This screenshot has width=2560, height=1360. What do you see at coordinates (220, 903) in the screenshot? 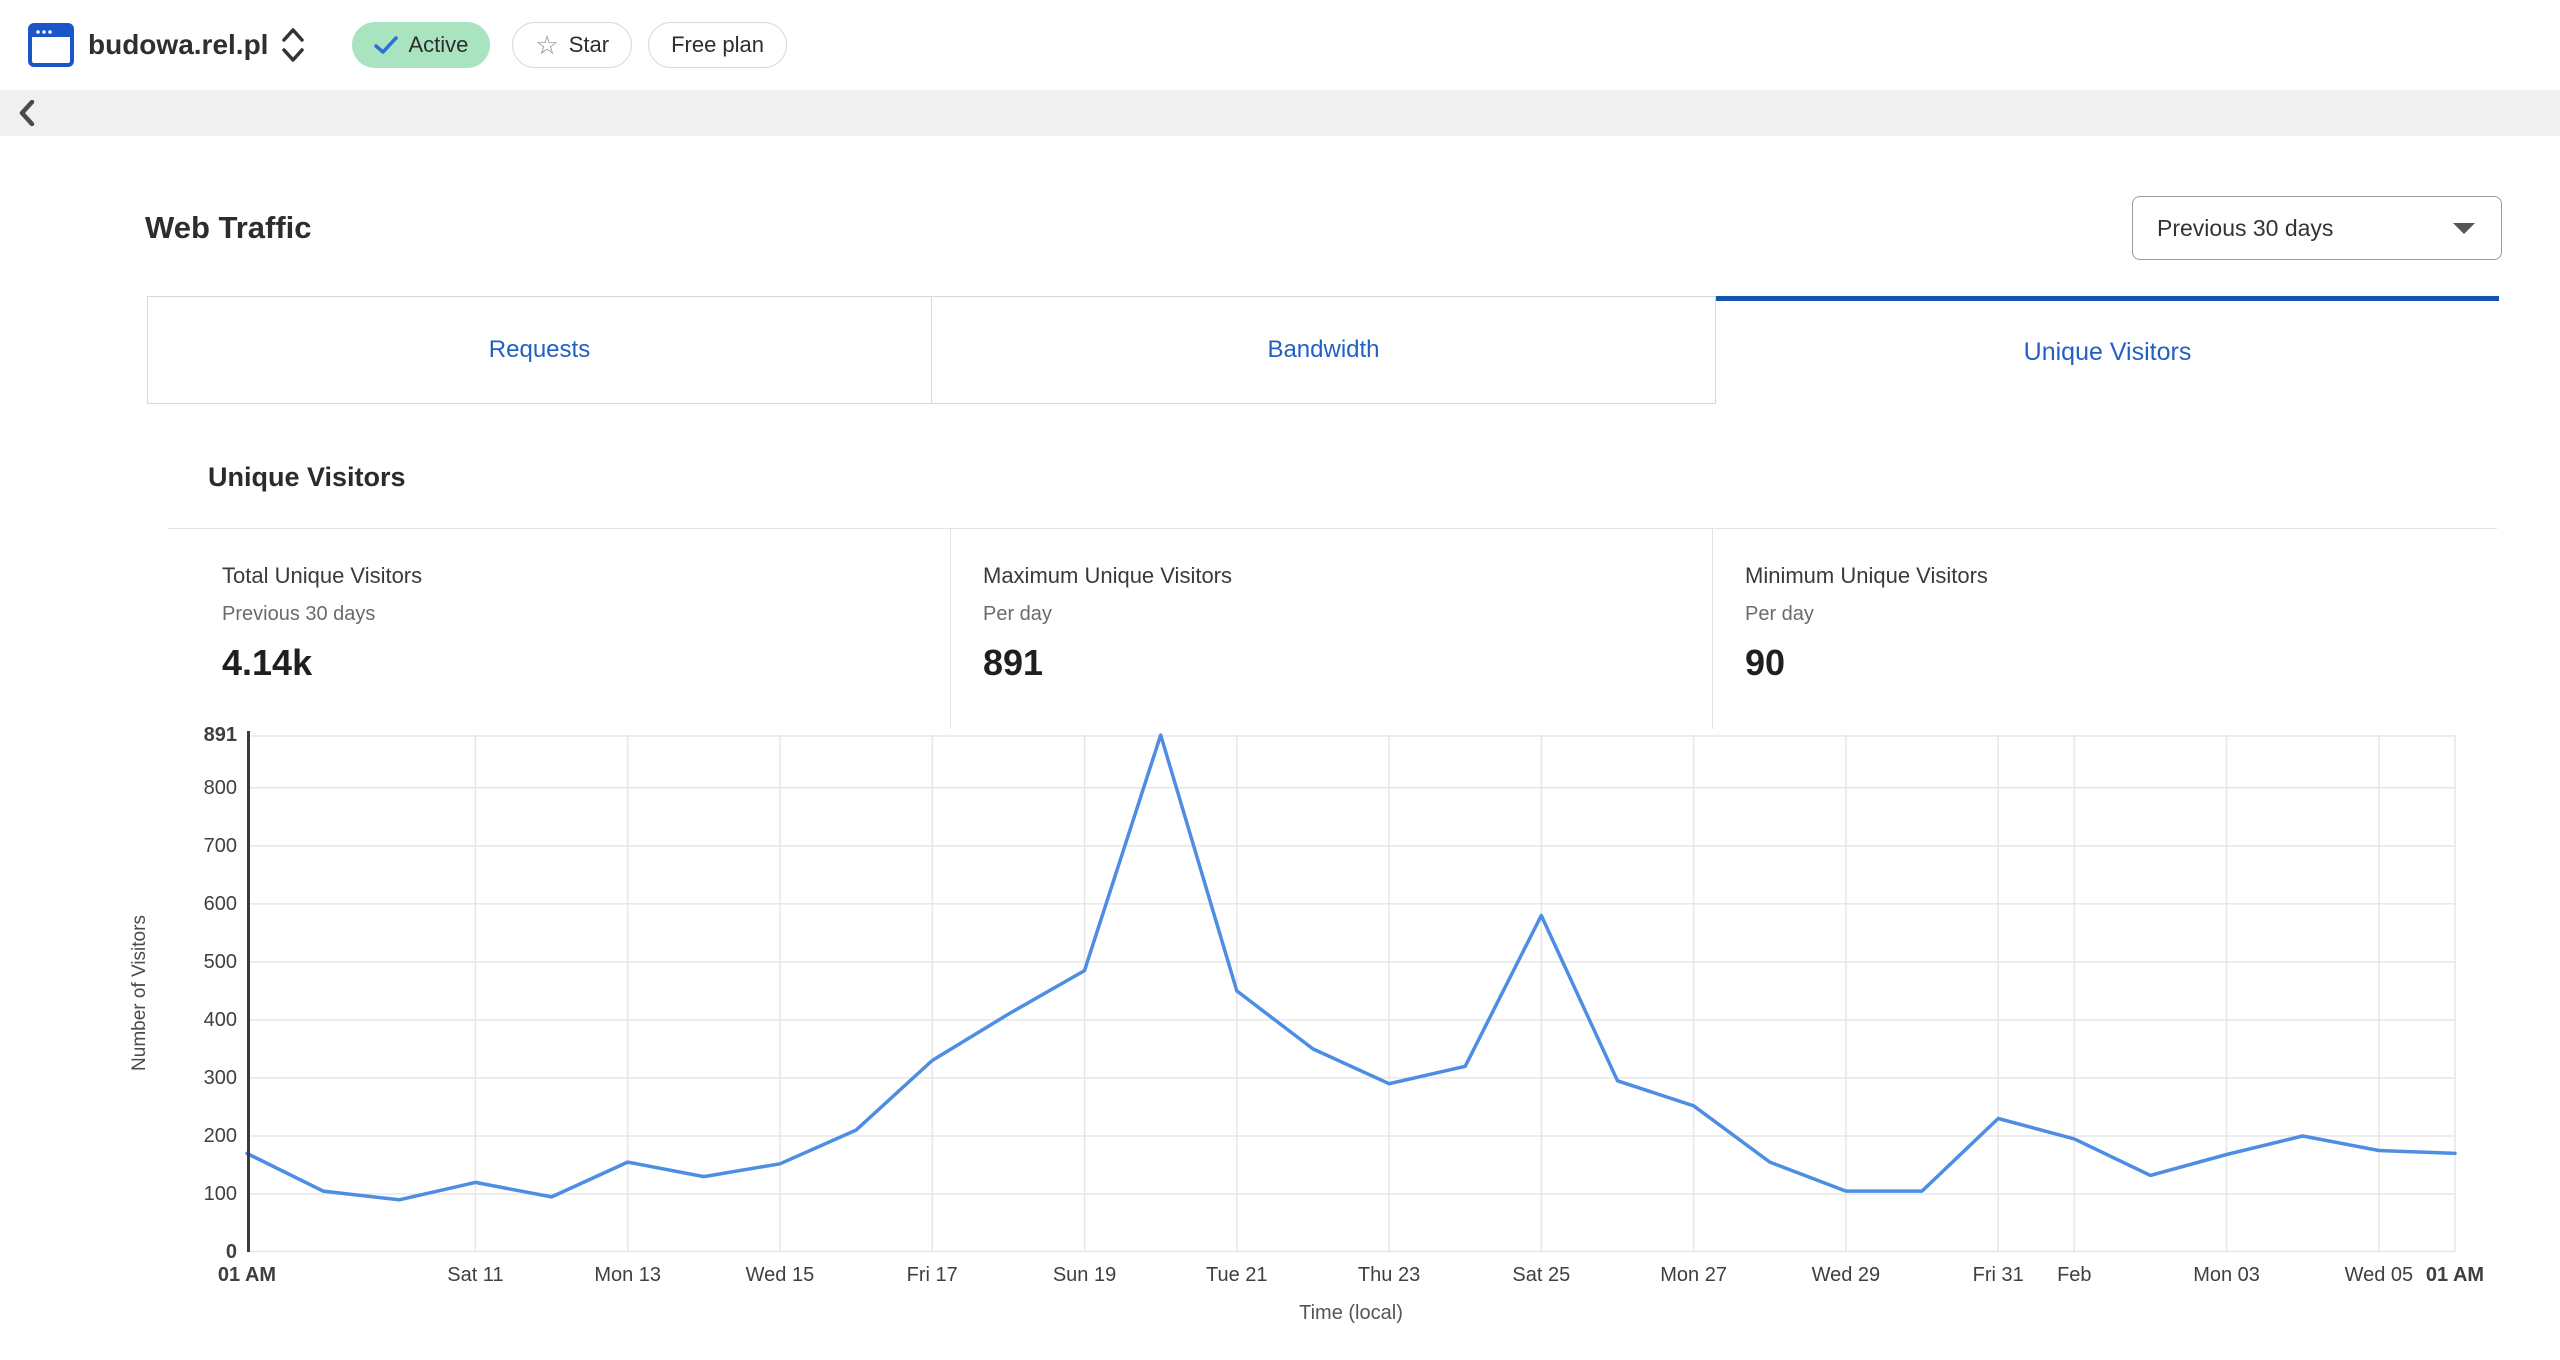
I see `y-tick-label: 600` at bounding box center [220, 903].